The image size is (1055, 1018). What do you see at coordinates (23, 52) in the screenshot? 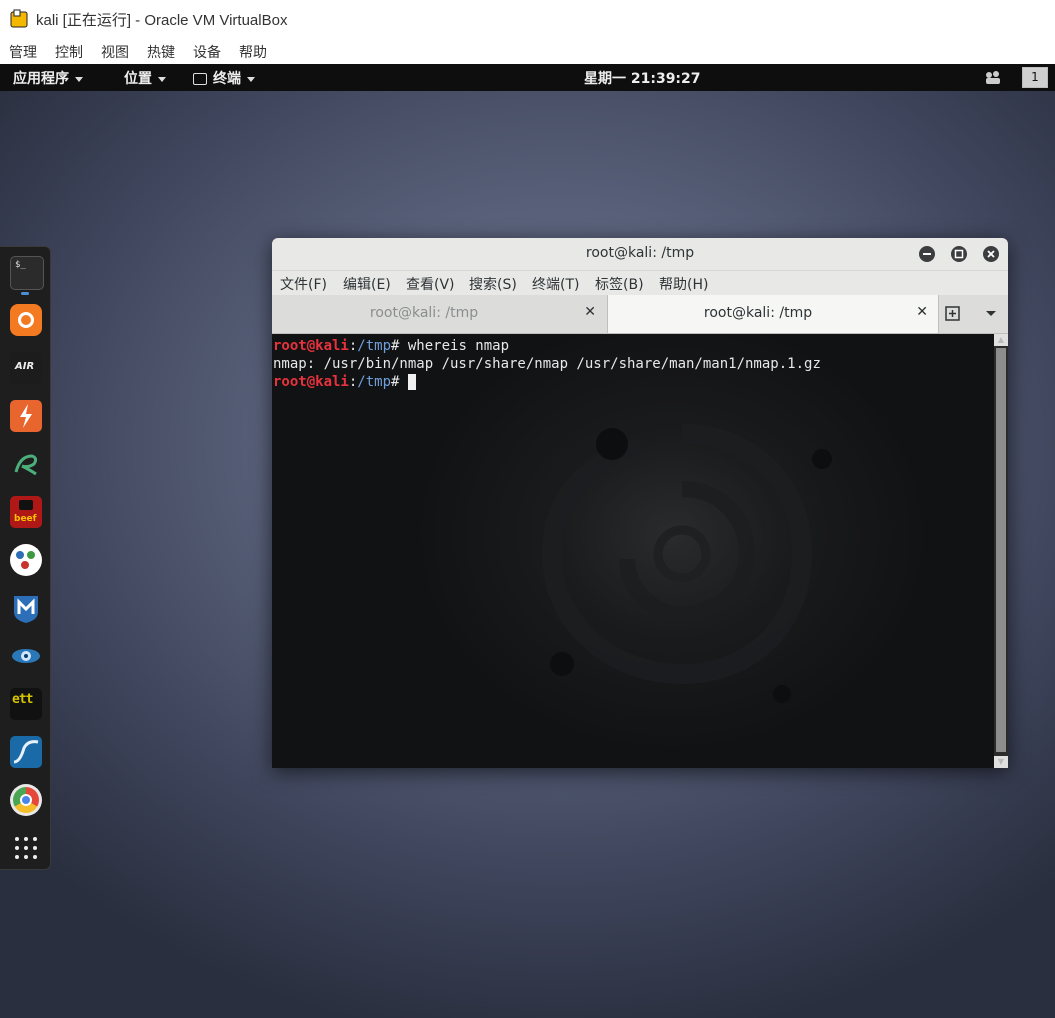
I see `vbox-menu-manage: 管理` at bounding box center [23, 52].